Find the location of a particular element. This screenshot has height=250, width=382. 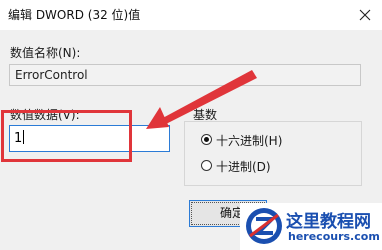

watermark: 这里教程网 herecours.com is located at coordinates (311, 226).